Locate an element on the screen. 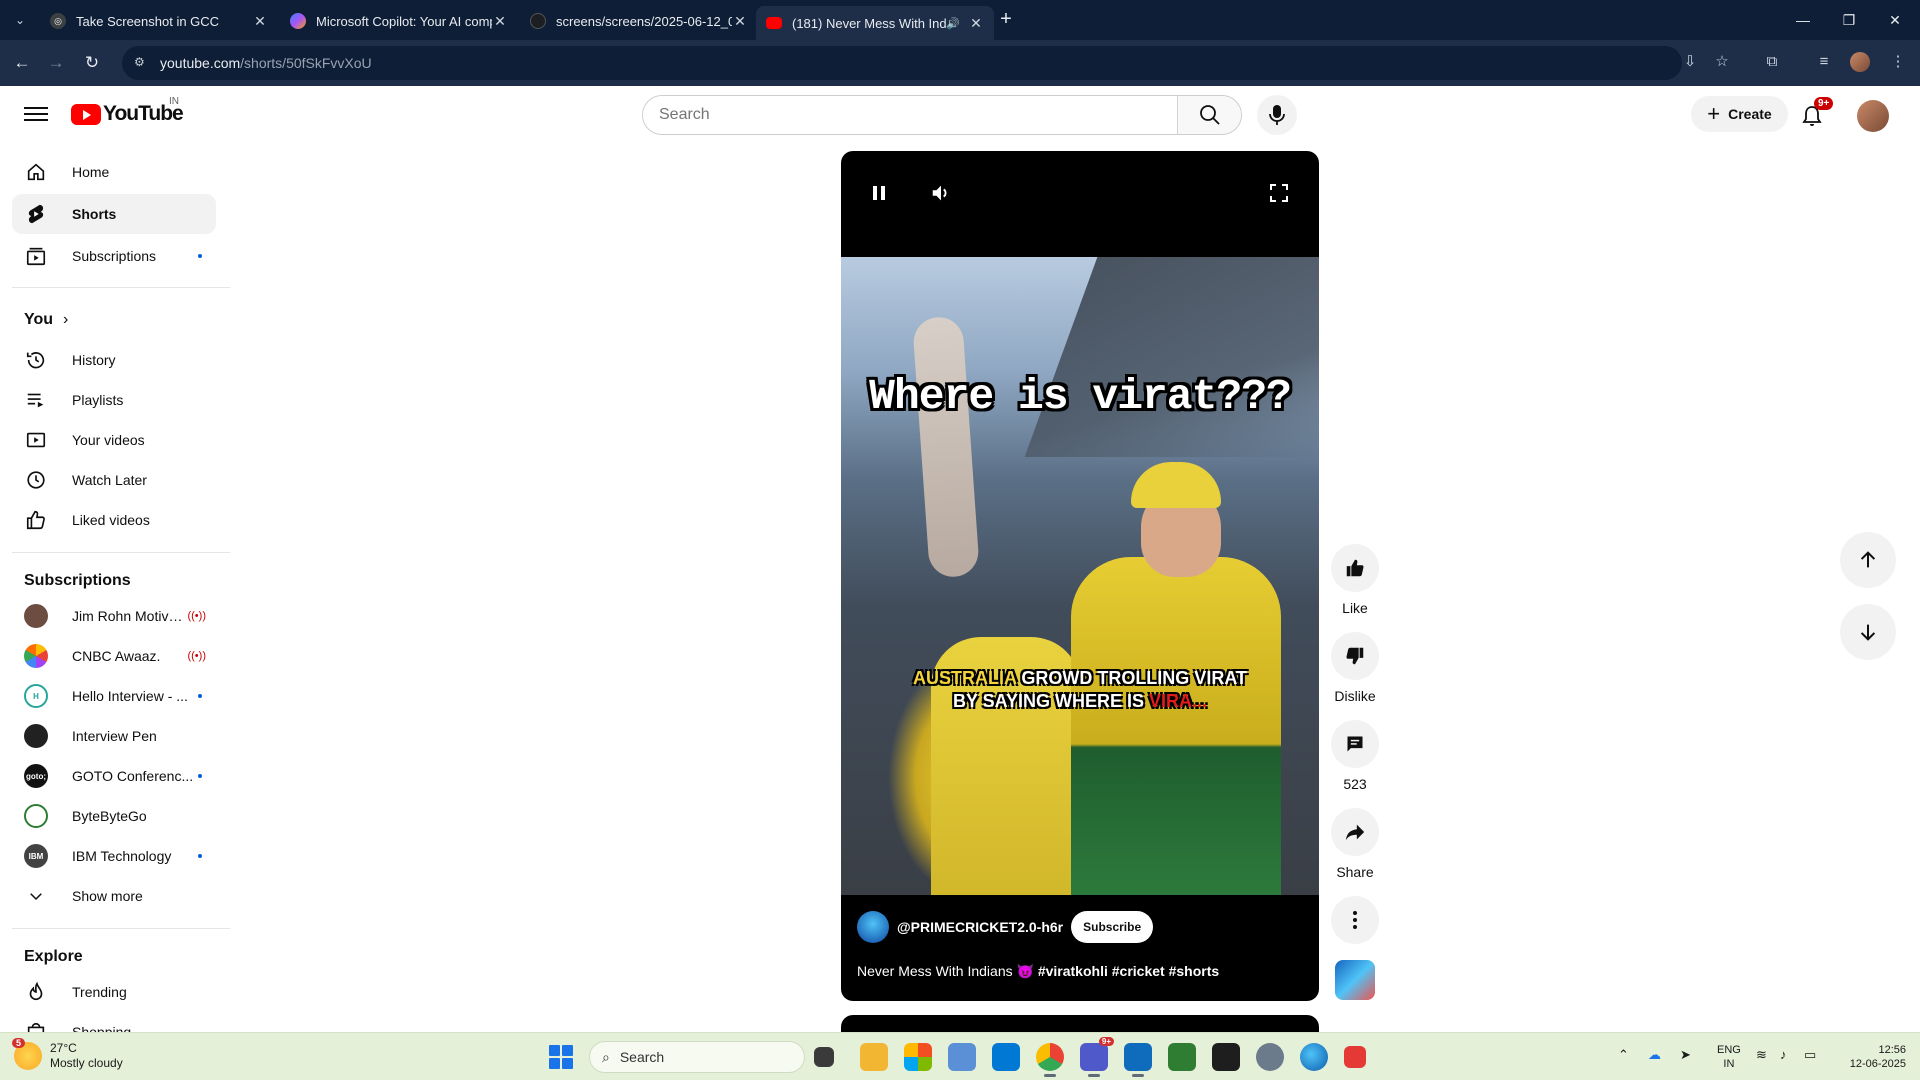 This screenshot has width=1920, height=1080. battery-icon: ▭ is located at coordinates (1810, 1055).